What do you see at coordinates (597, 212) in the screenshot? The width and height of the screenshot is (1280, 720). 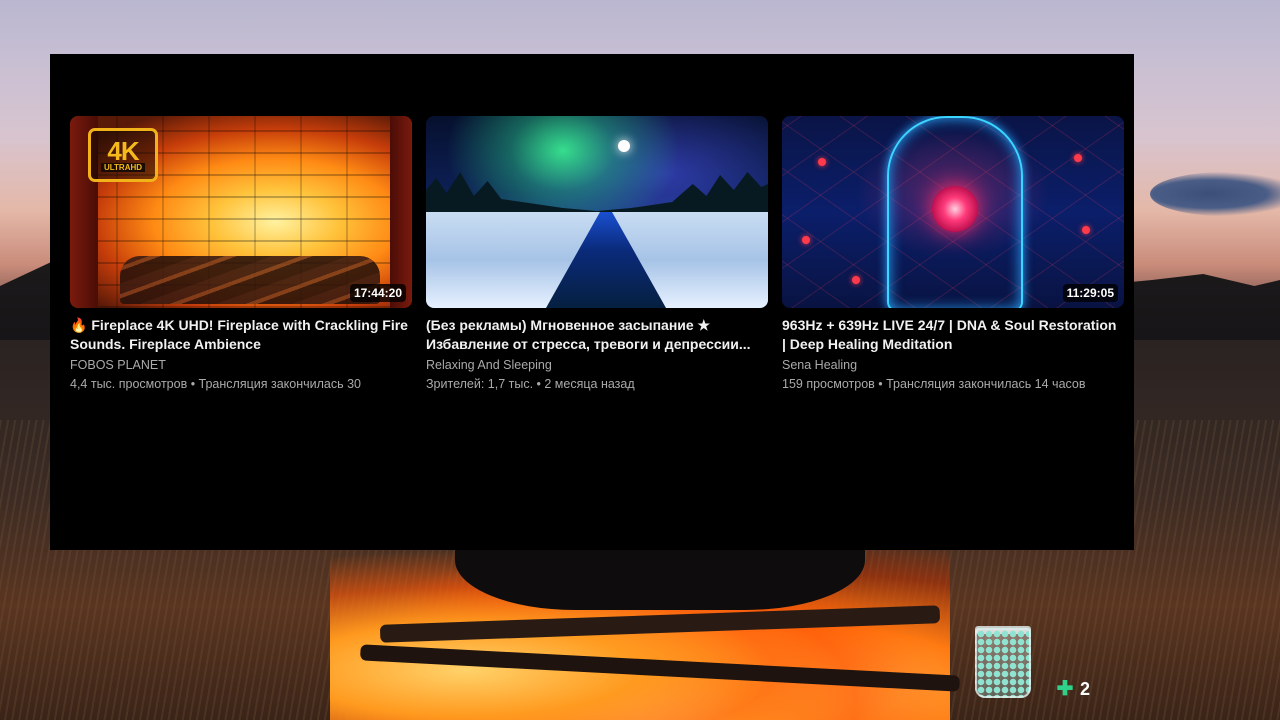 I see `video-thumbnail` at bounding box center [597, 212].